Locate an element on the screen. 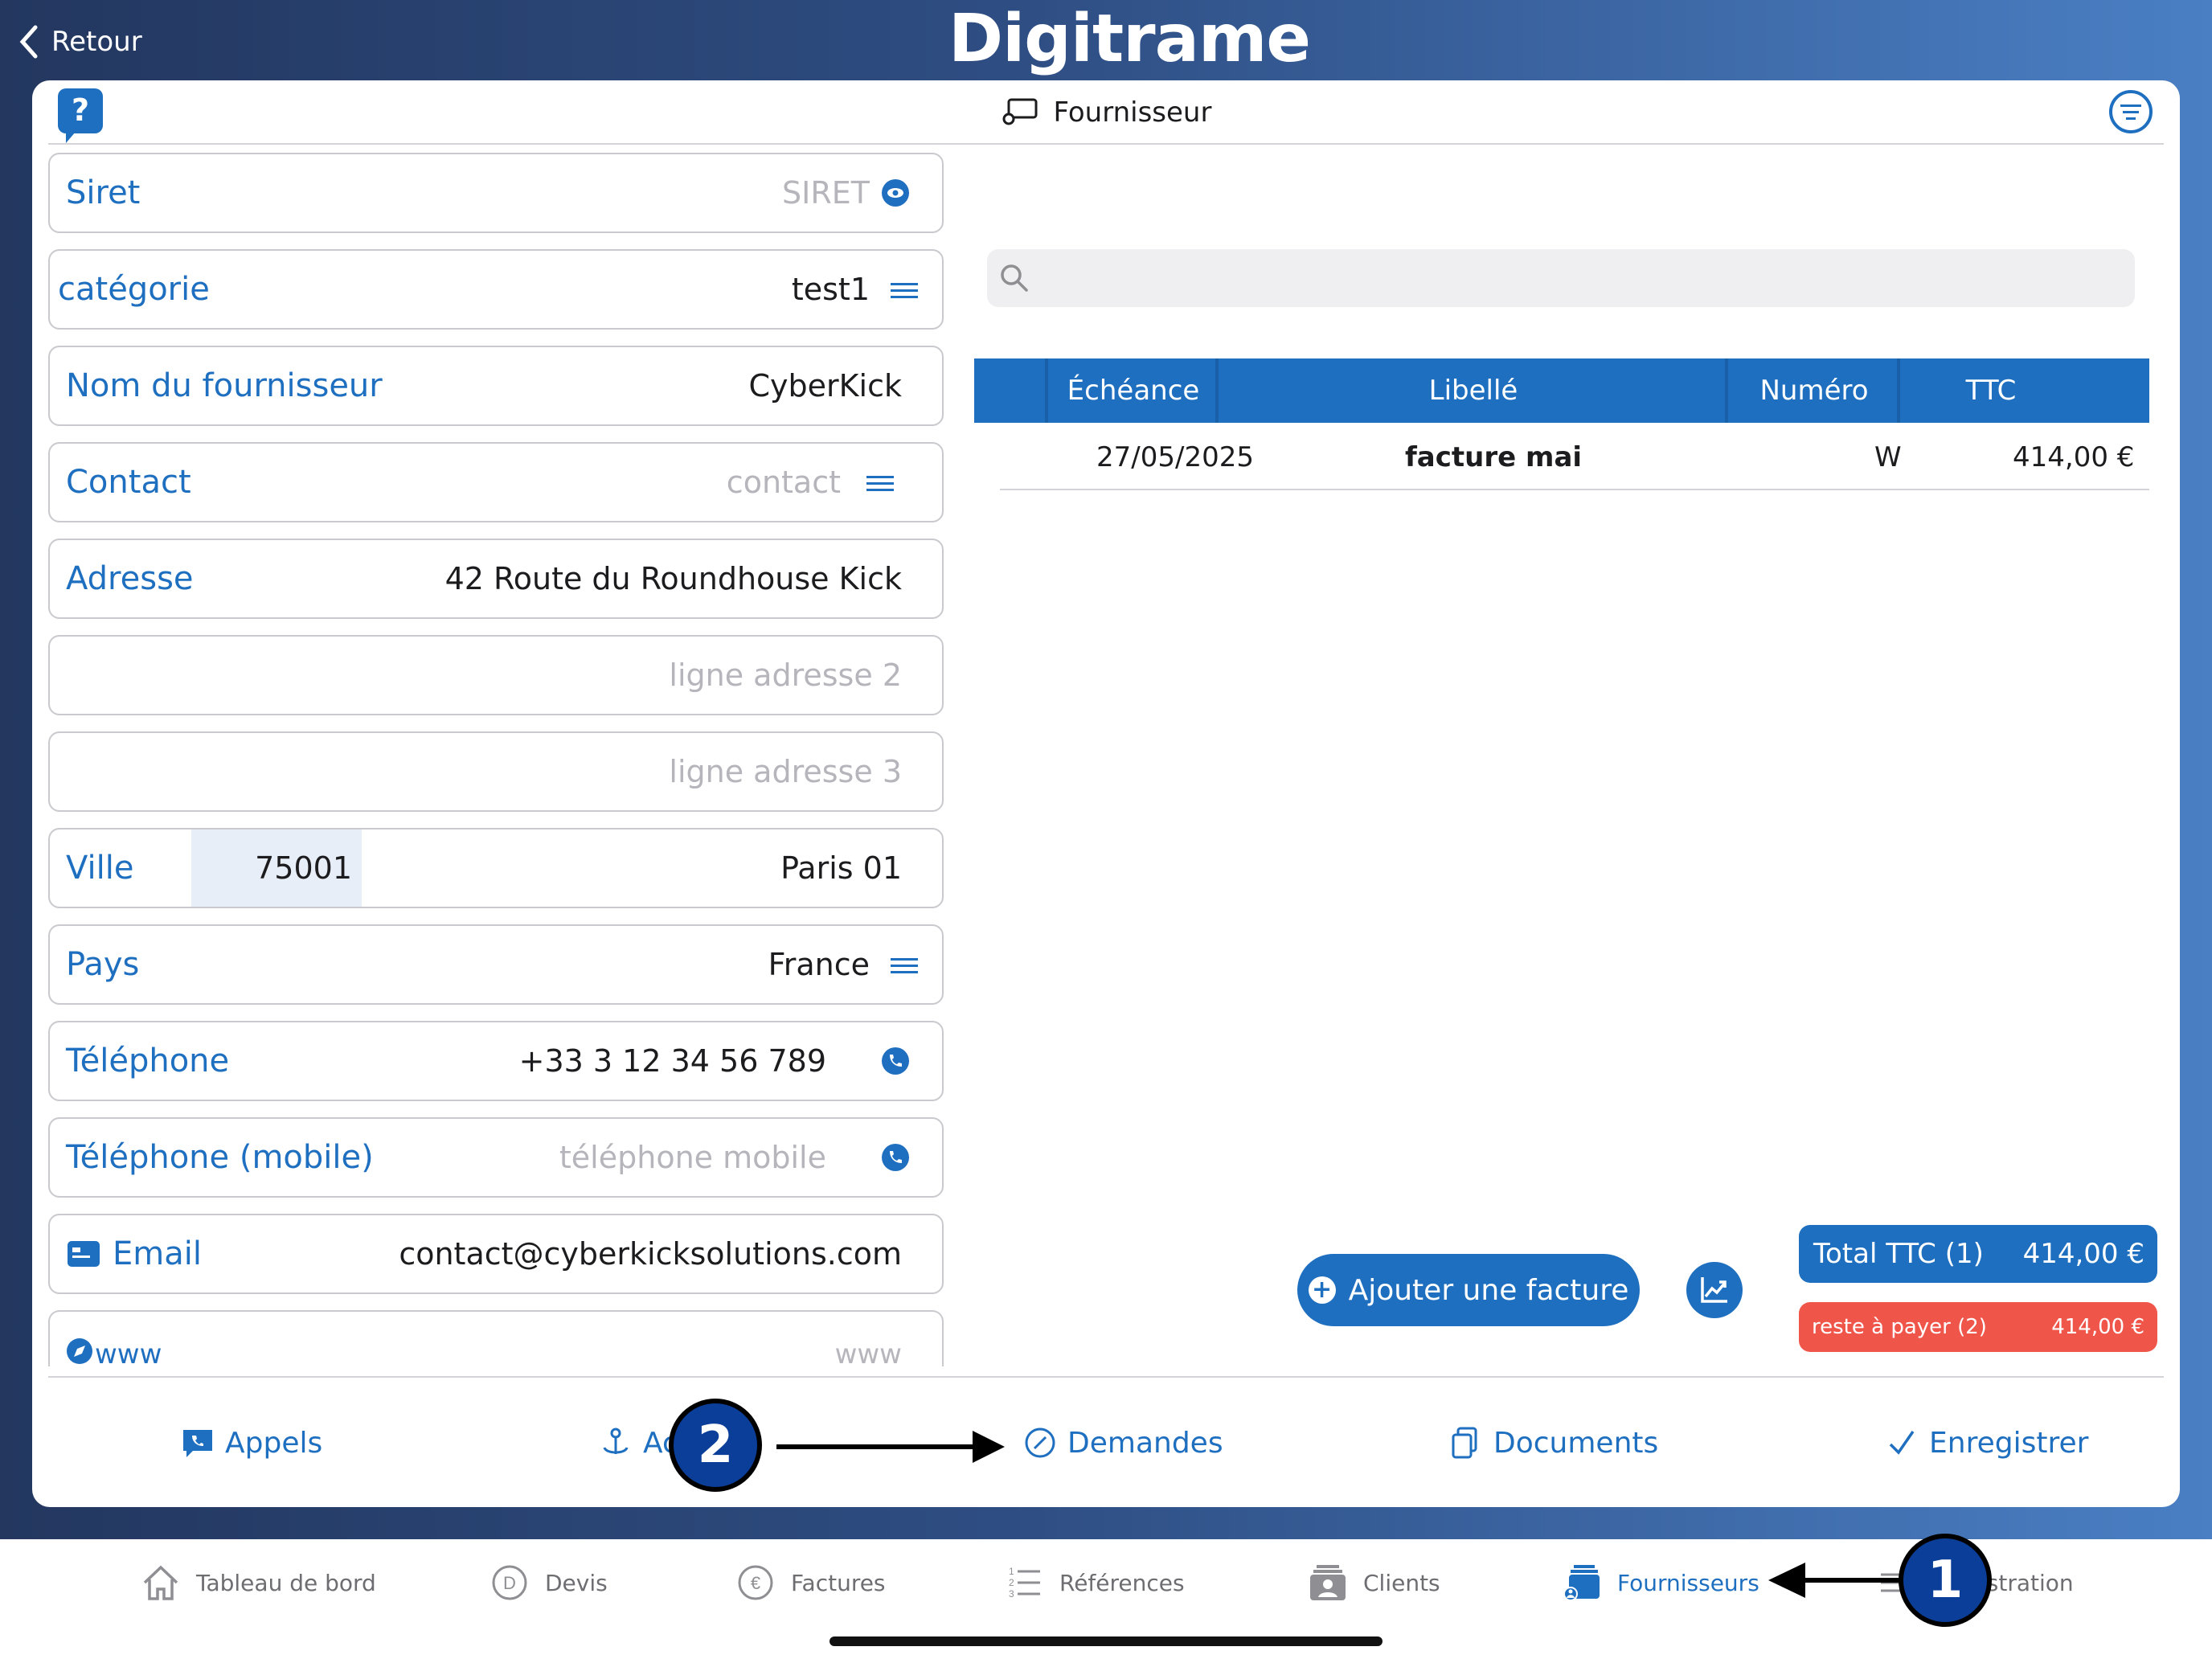 The width and height of the screenshot is (2212, 1659). documents-button: Documents is located at coordinates (1554, 1443).